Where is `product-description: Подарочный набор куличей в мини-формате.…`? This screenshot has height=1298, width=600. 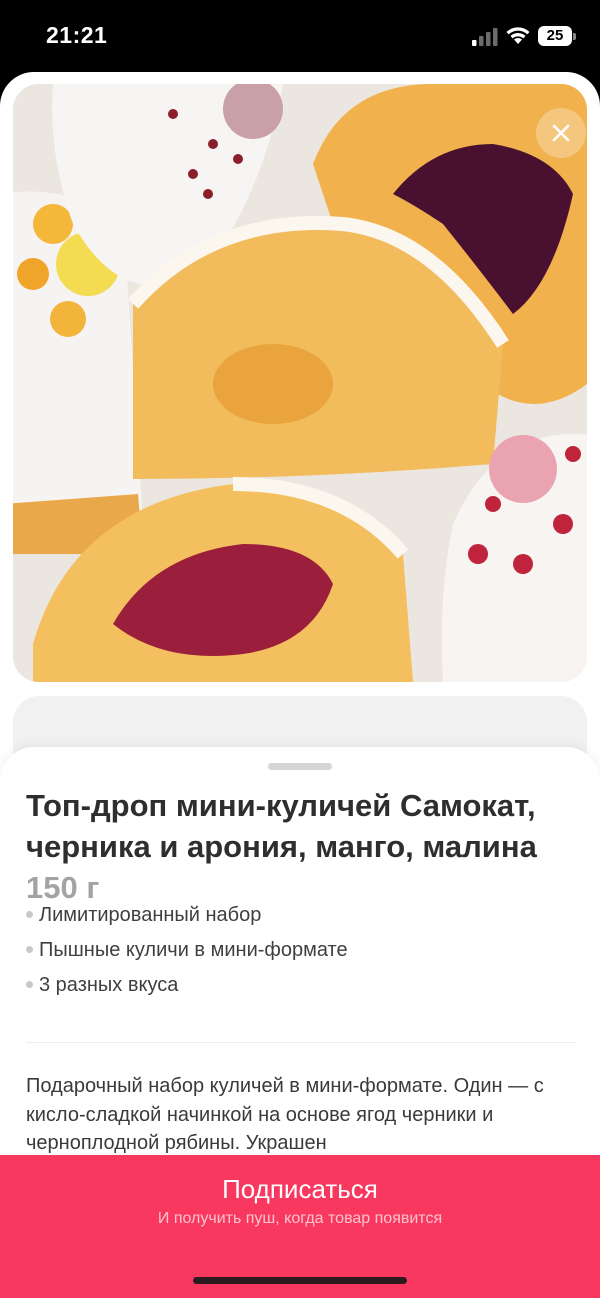 product-description: Подарочный набор куличей в мини-формате.… is located at coordinates (285, 1114).